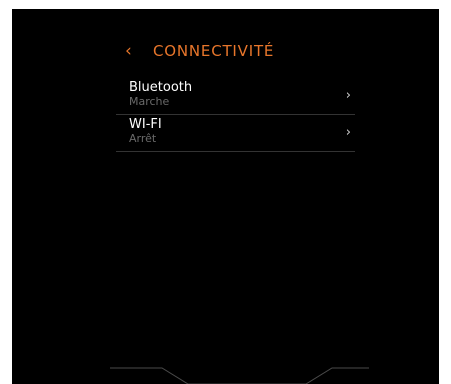  What do you see at coordinates (161, 87) in the screenshot?
I see `list-item-label: Bluetooth` at bounding box center [161, 87].